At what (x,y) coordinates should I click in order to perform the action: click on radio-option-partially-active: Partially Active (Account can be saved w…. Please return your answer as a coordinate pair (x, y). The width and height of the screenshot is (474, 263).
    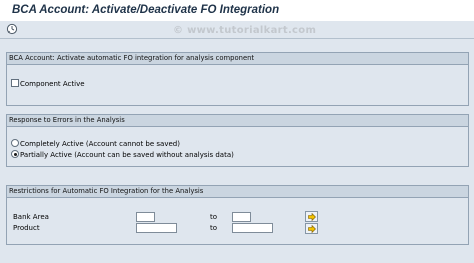
    Looking at the image, I should click on (122, 155).